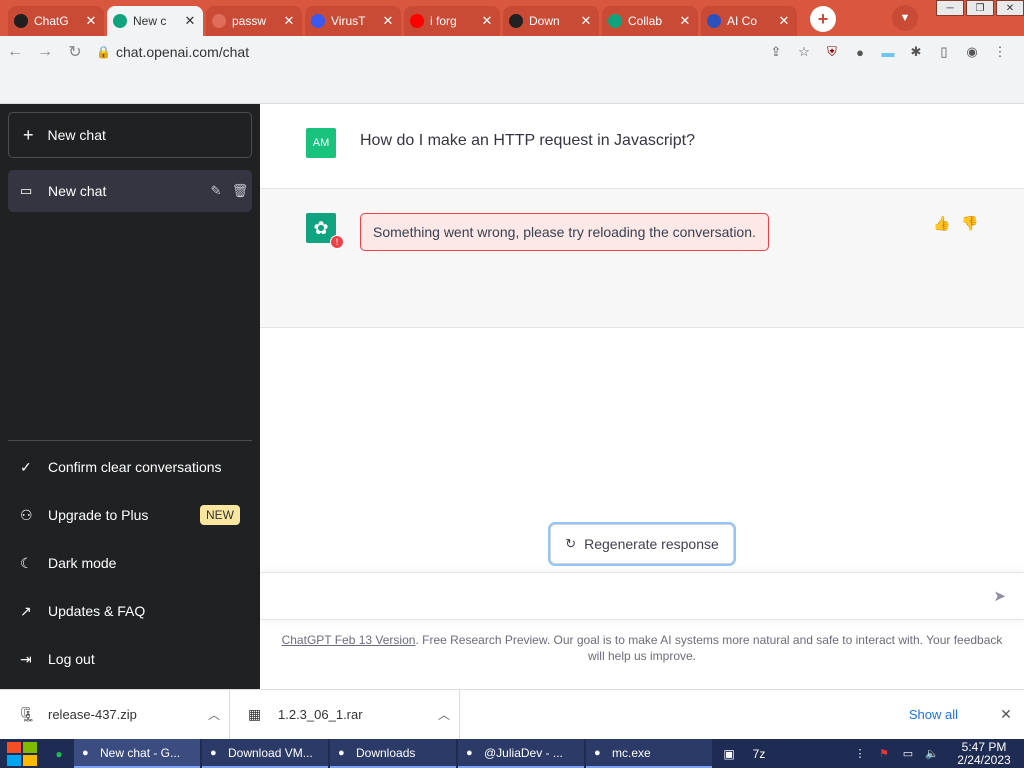 The width and height of the screenshot is (1024, 768). What do you see at coordinates (56, 21) in the screenshot?
I see `browser-tab: ChatG ✕` at bounding box center [56, 21].